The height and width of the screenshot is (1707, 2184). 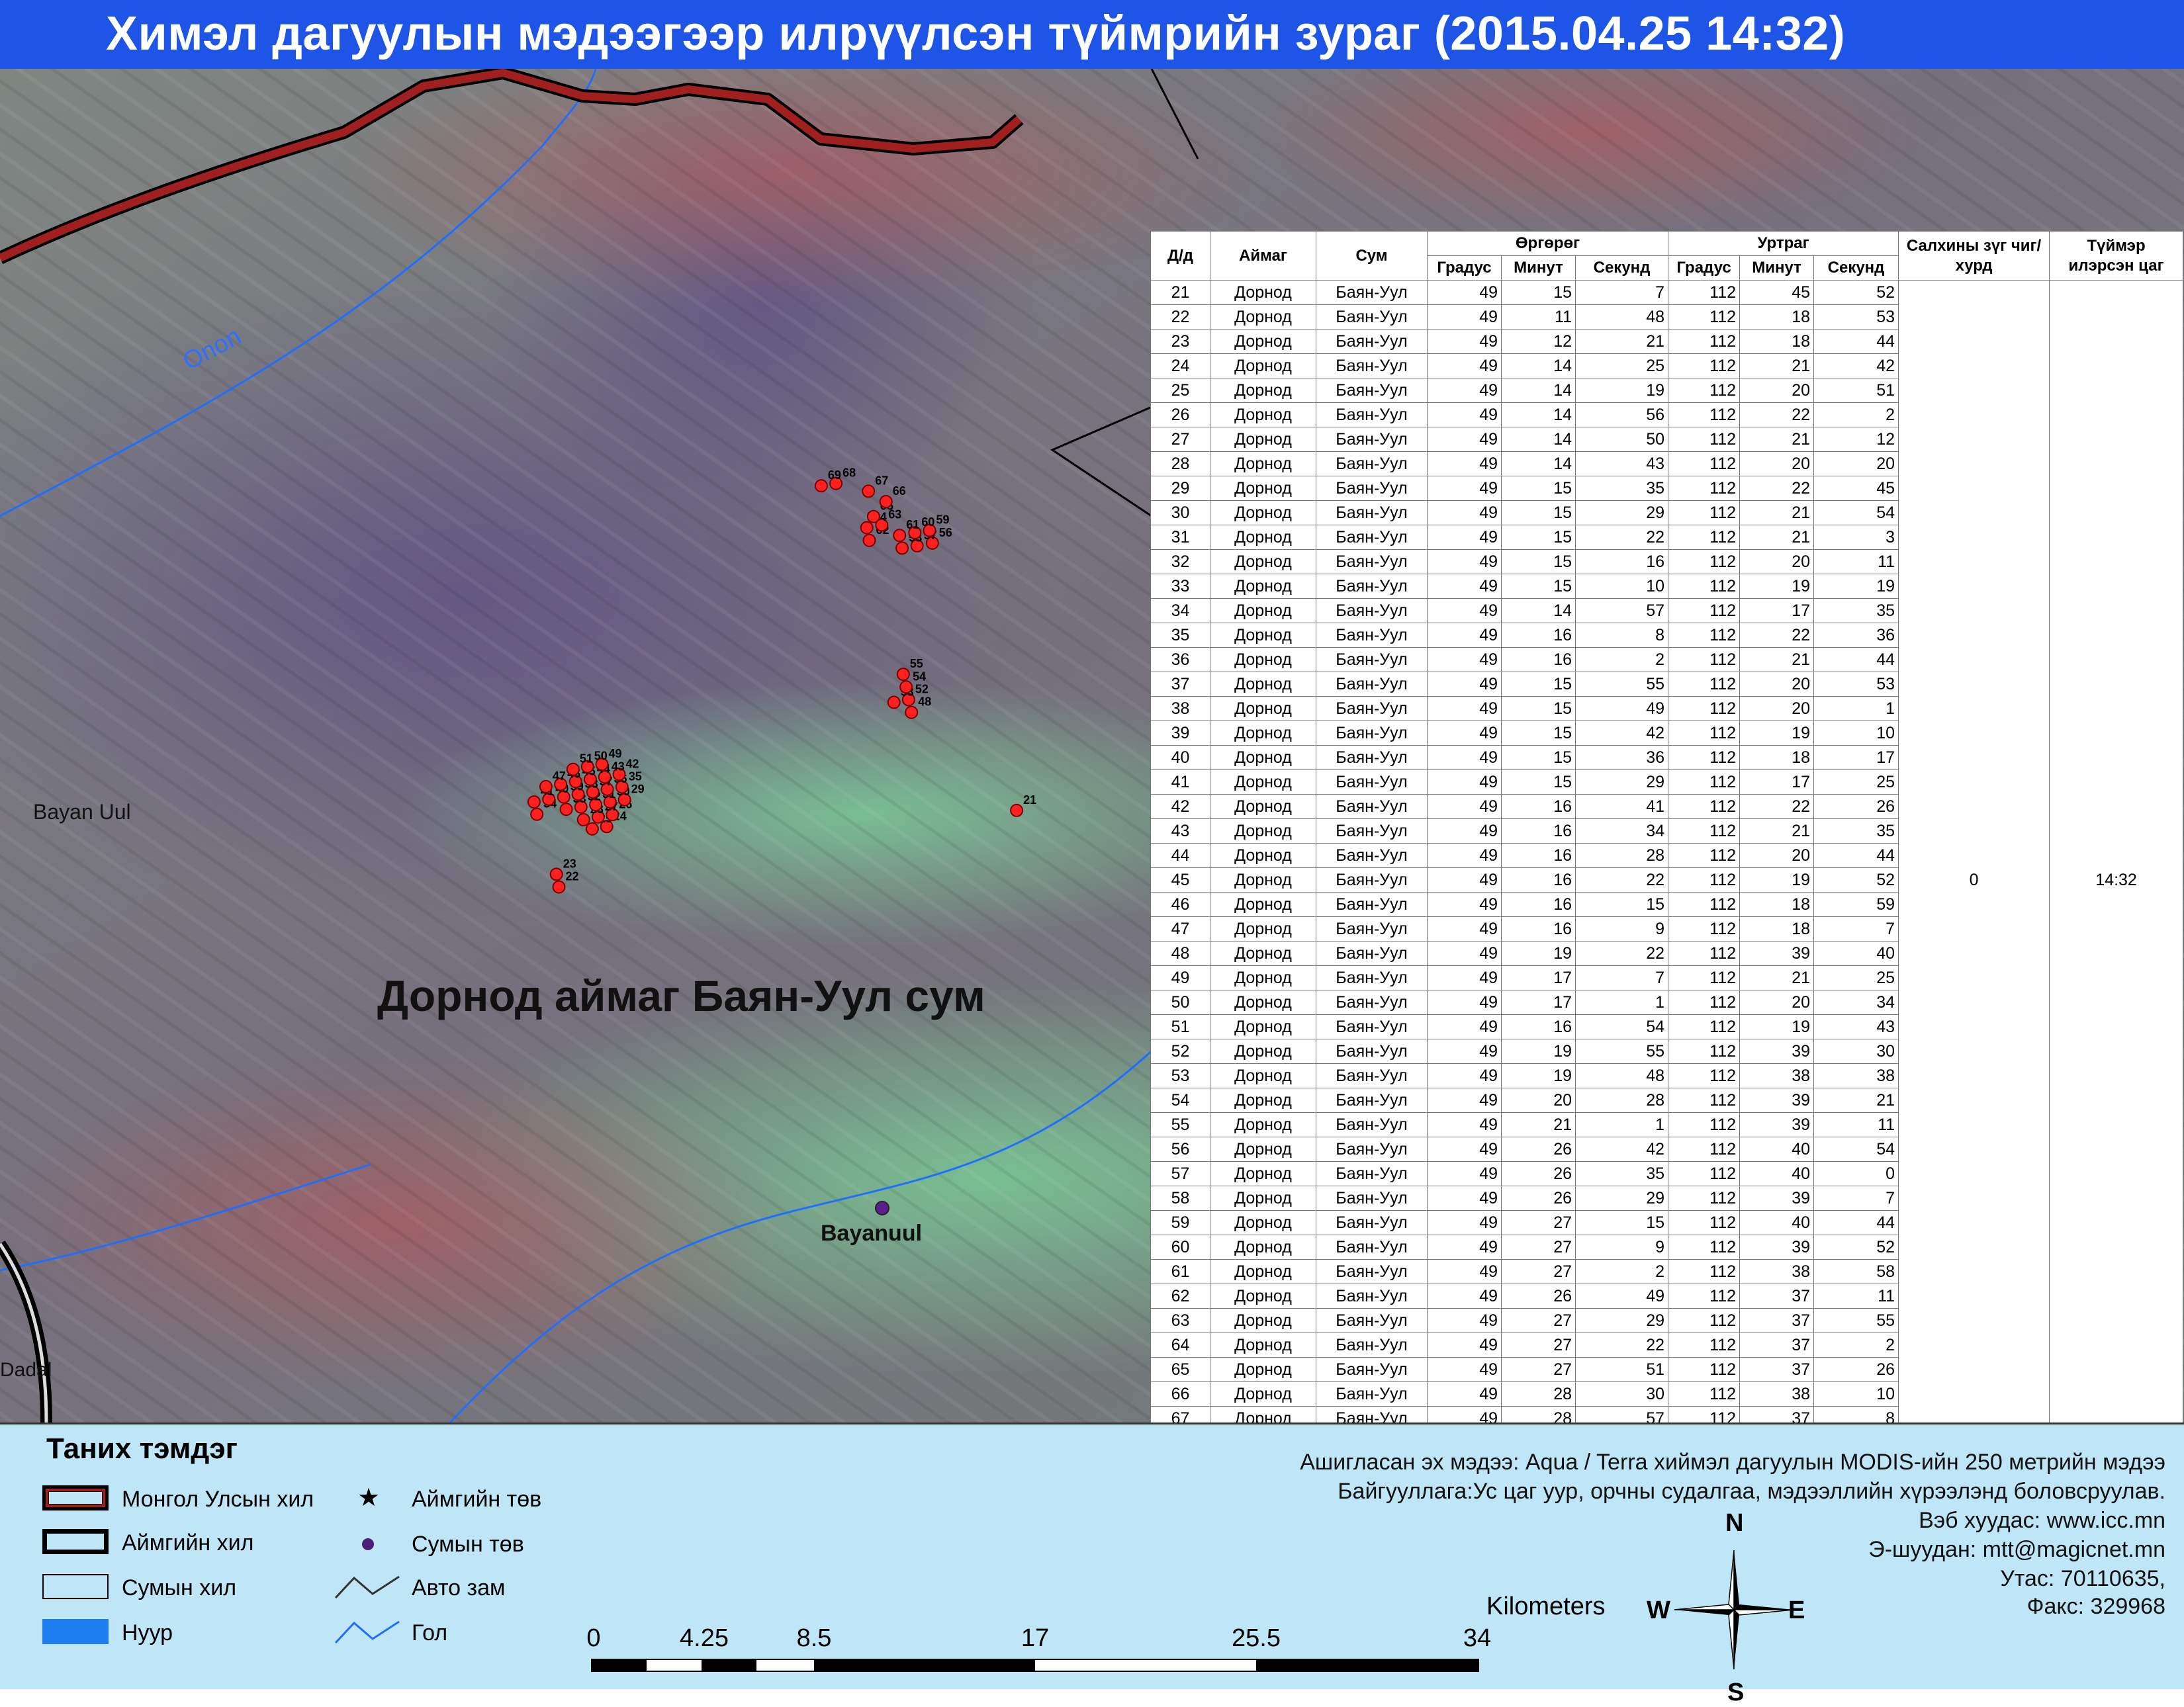 I want to click on cell-lat-sec: 15, so click(x=1621, y=1222).